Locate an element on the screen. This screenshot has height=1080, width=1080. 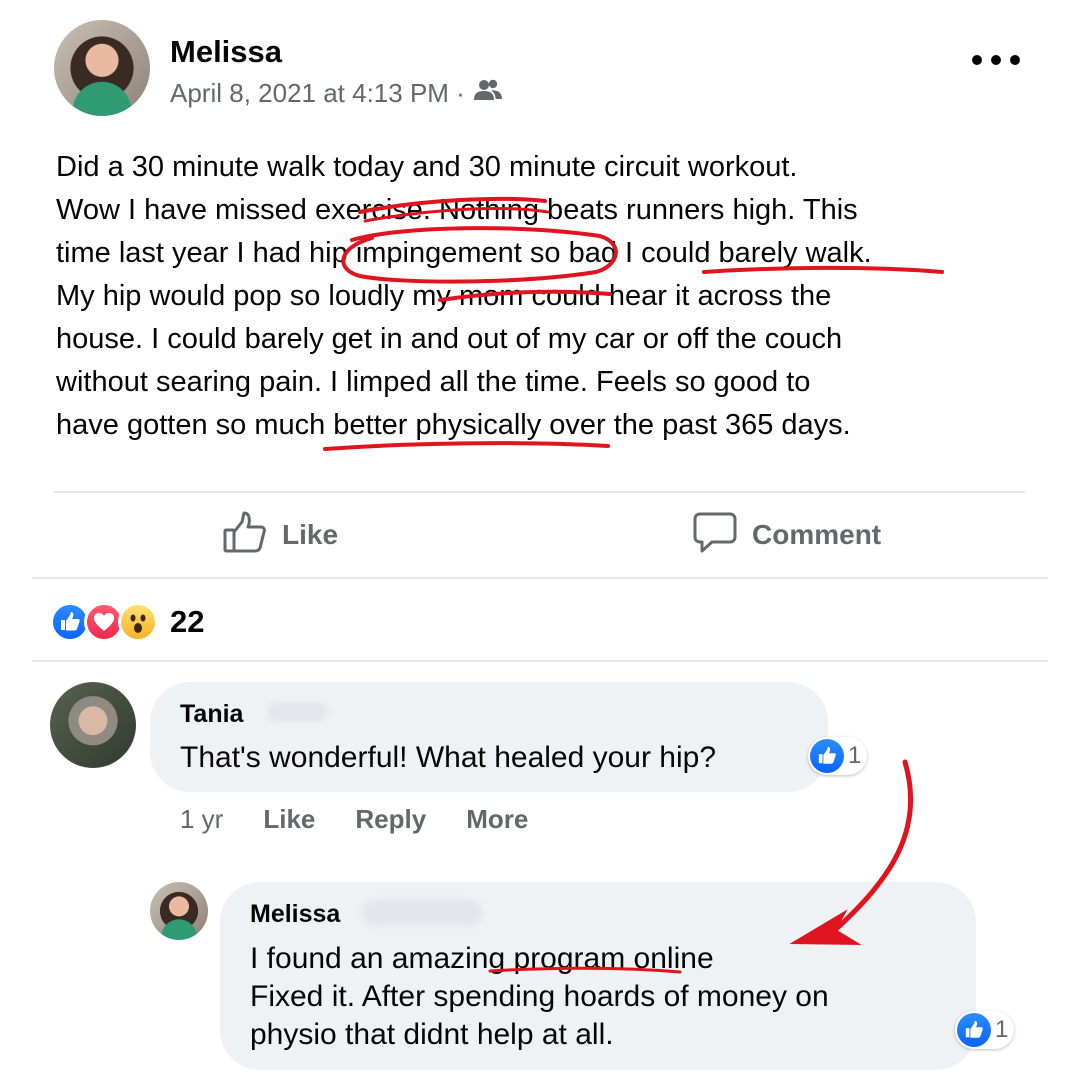
post-meta: April 8, 2021 at 4:13 PM · is located at coordinates (336, 93).